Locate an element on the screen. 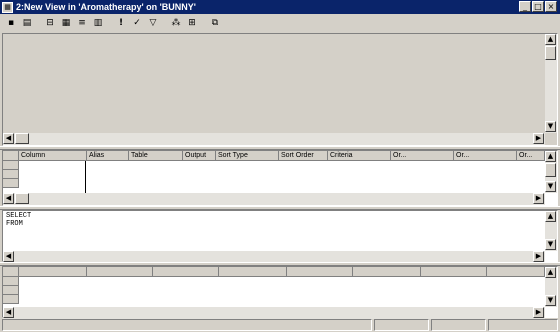 This screenshot has height=332, width=560. grid-cursor-line is located at coordinates (85, 177).